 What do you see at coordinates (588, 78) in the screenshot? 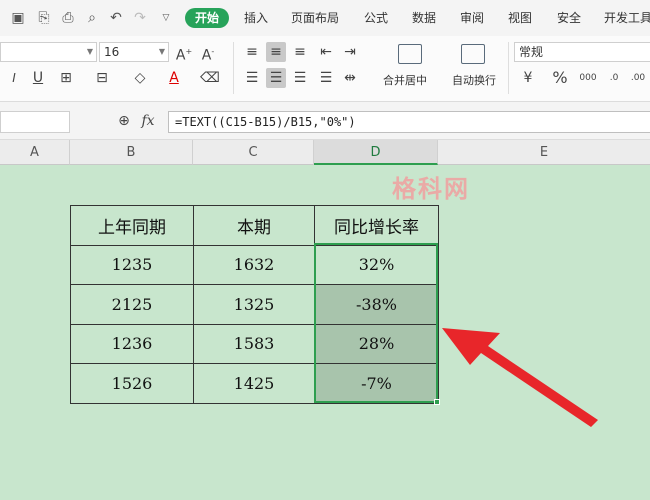
I see `thousands-separator-icon: 000` at bounding box center [588, 78].